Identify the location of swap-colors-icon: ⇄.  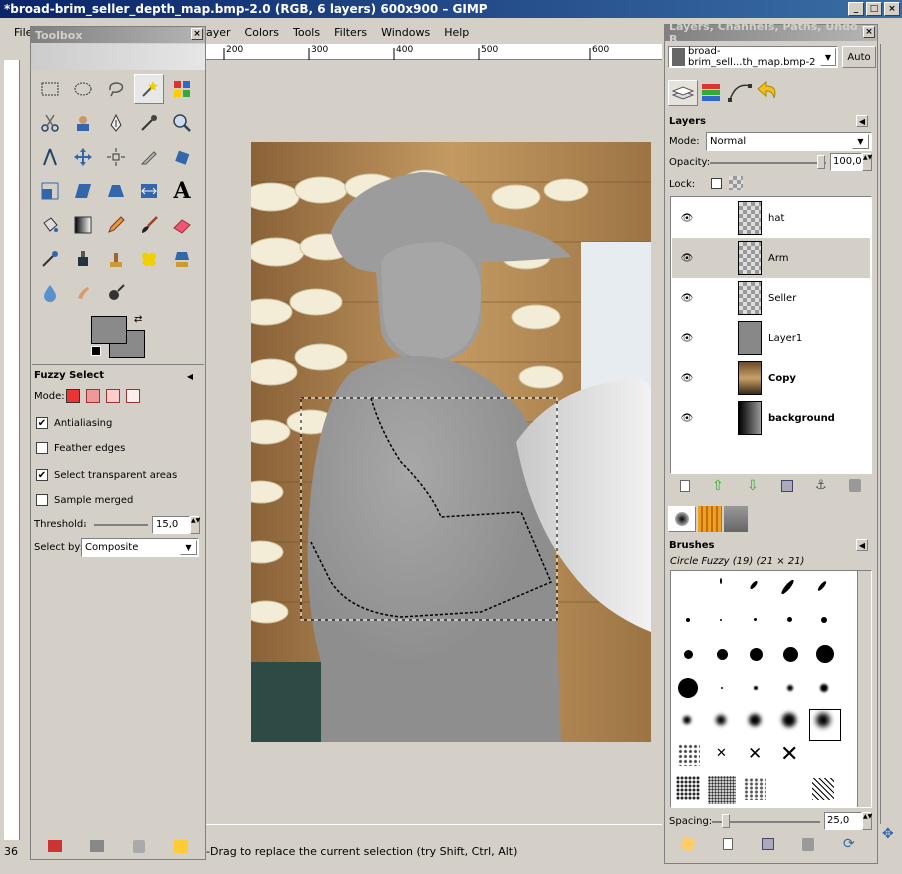
(138, 319).